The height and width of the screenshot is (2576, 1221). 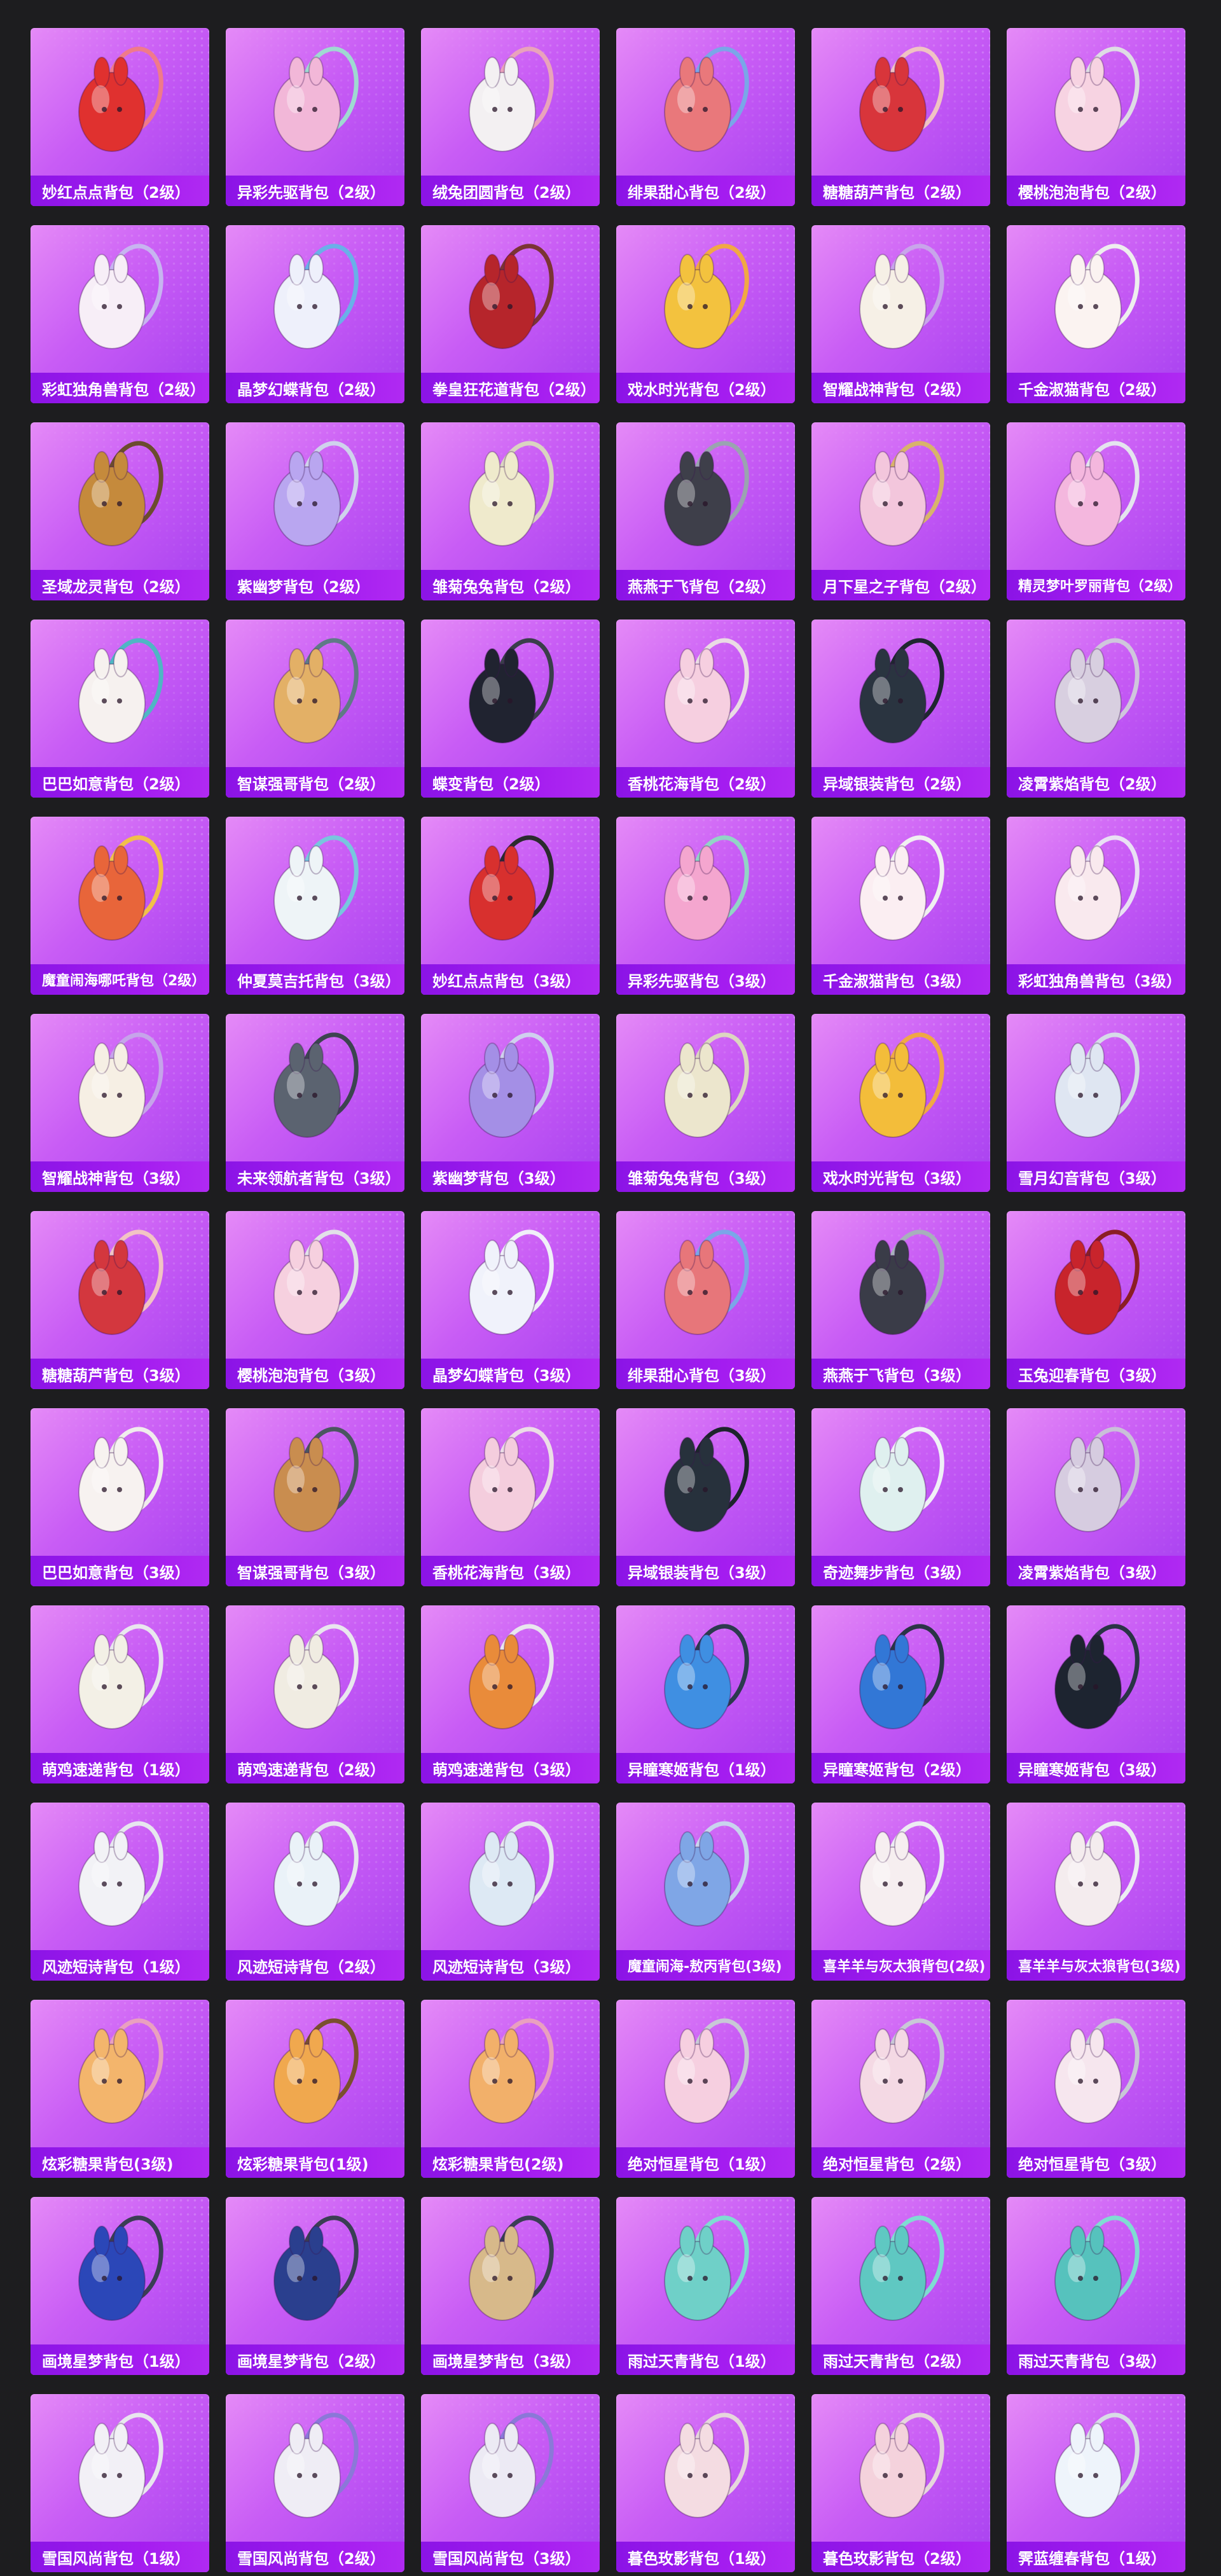 I want to click on backpack-card: 紫幽梦背包（2级）, so click(x=315, y=511).